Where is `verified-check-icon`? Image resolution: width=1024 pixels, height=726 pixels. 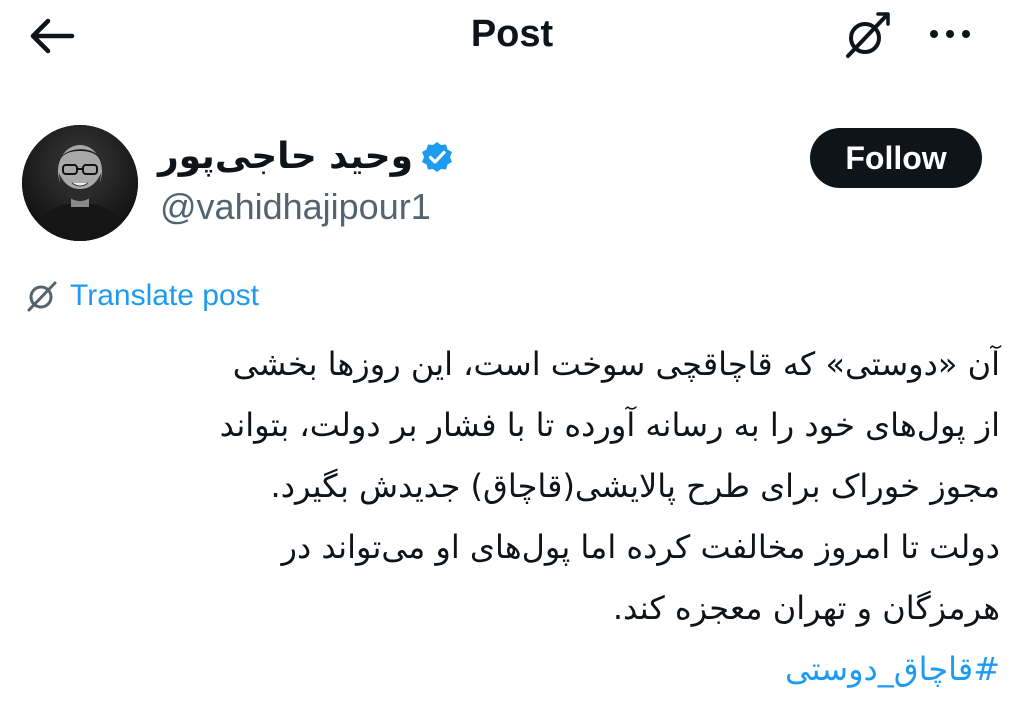
verified-check-icon is located at coordinates (437, 157).